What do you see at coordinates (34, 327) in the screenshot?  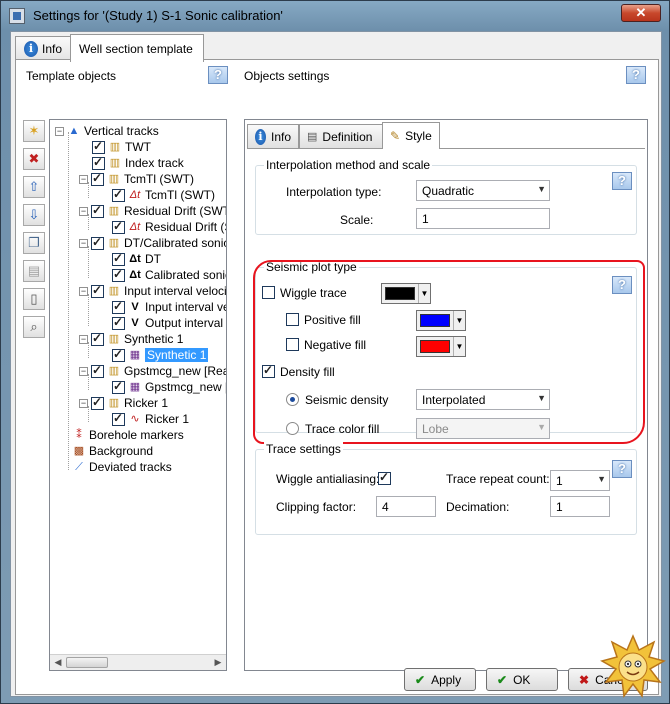 I see `preview-icon: ⌕` at bounding box center [34, 327].